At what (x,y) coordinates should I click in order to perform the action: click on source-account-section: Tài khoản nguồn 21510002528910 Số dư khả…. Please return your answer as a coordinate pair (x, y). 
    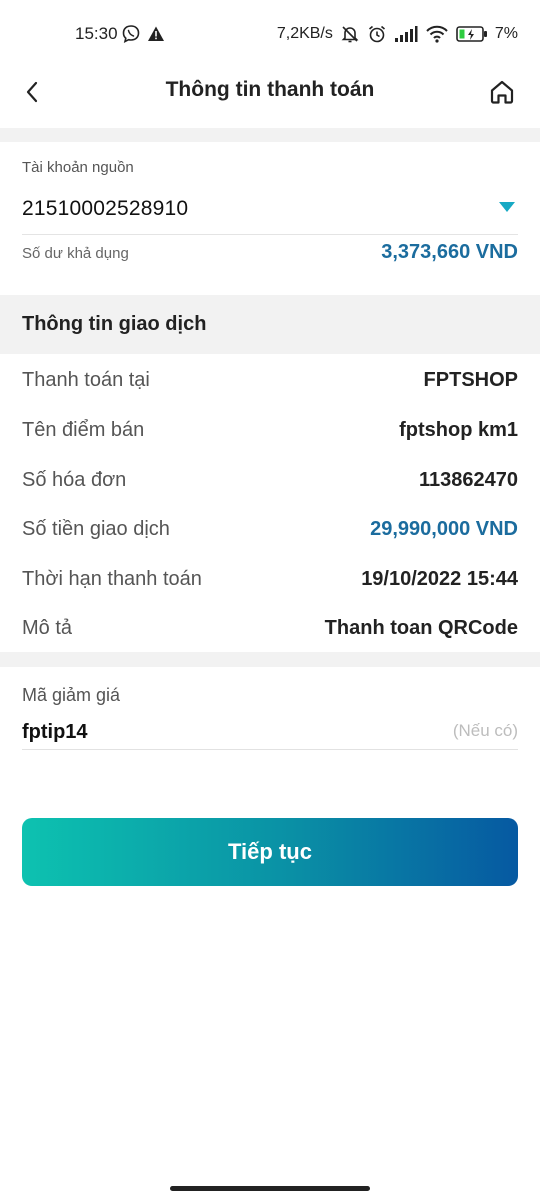
    Looking at the image, I should click on (270, 218).